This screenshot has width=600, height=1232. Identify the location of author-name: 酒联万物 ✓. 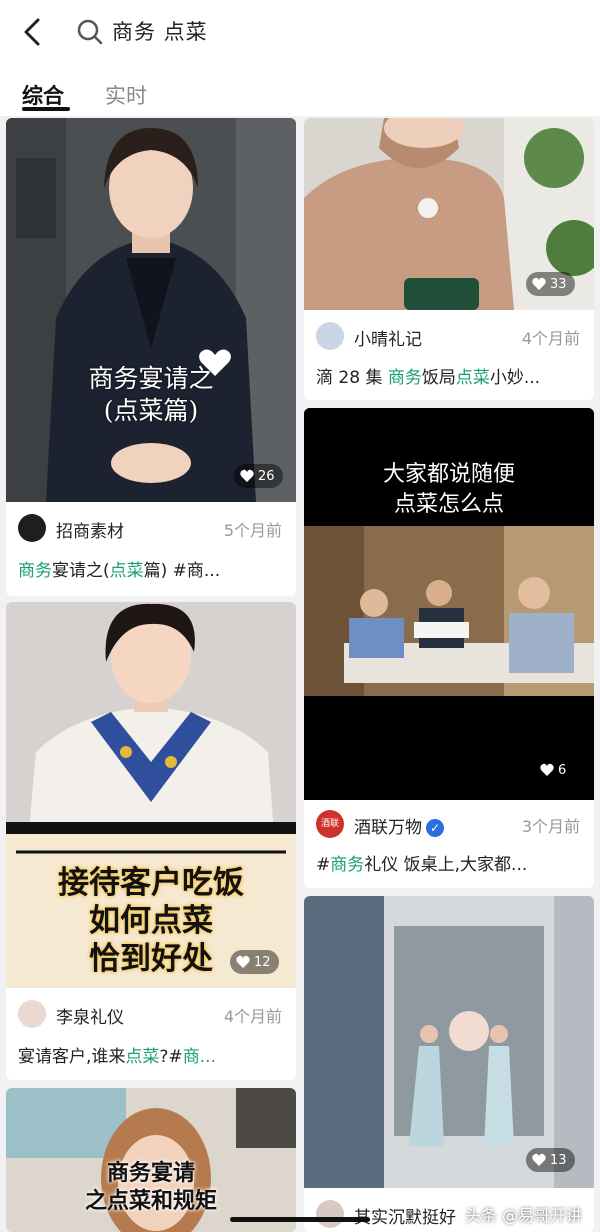
(399, 825).